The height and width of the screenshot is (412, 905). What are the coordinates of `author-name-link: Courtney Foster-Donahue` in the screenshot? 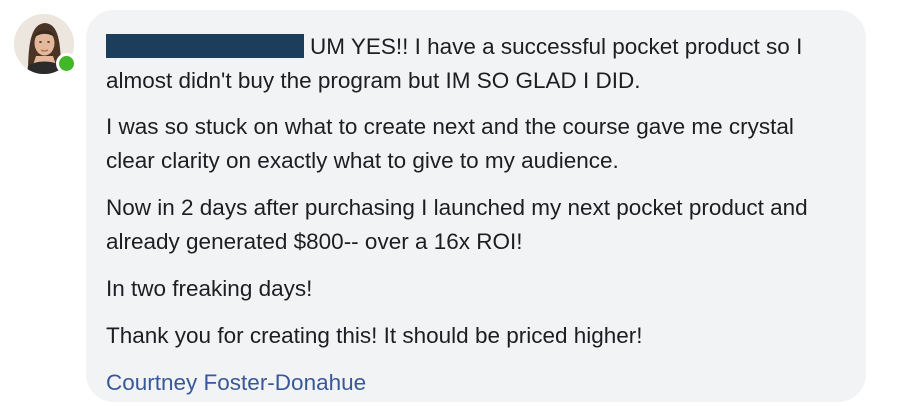 It's located at (475, 383).